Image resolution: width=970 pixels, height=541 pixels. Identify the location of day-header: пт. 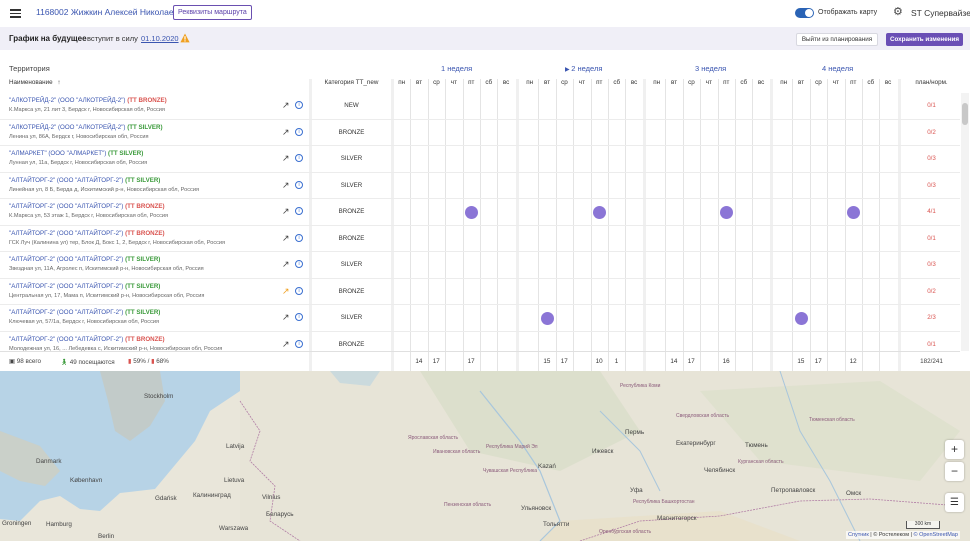
(471, 82).